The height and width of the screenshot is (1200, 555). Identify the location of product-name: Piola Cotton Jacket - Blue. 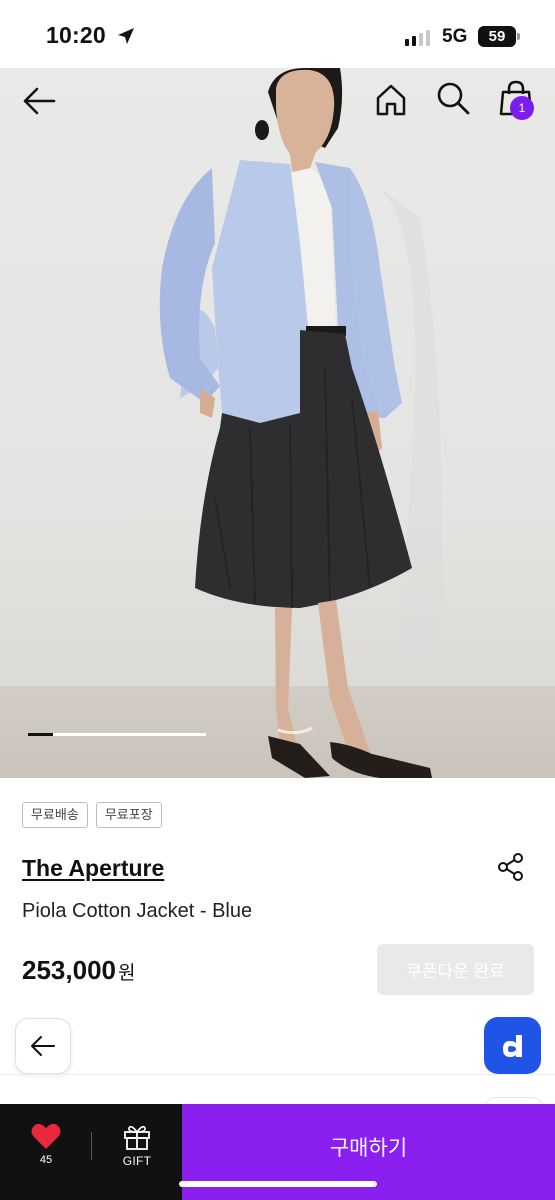
(137, 911).